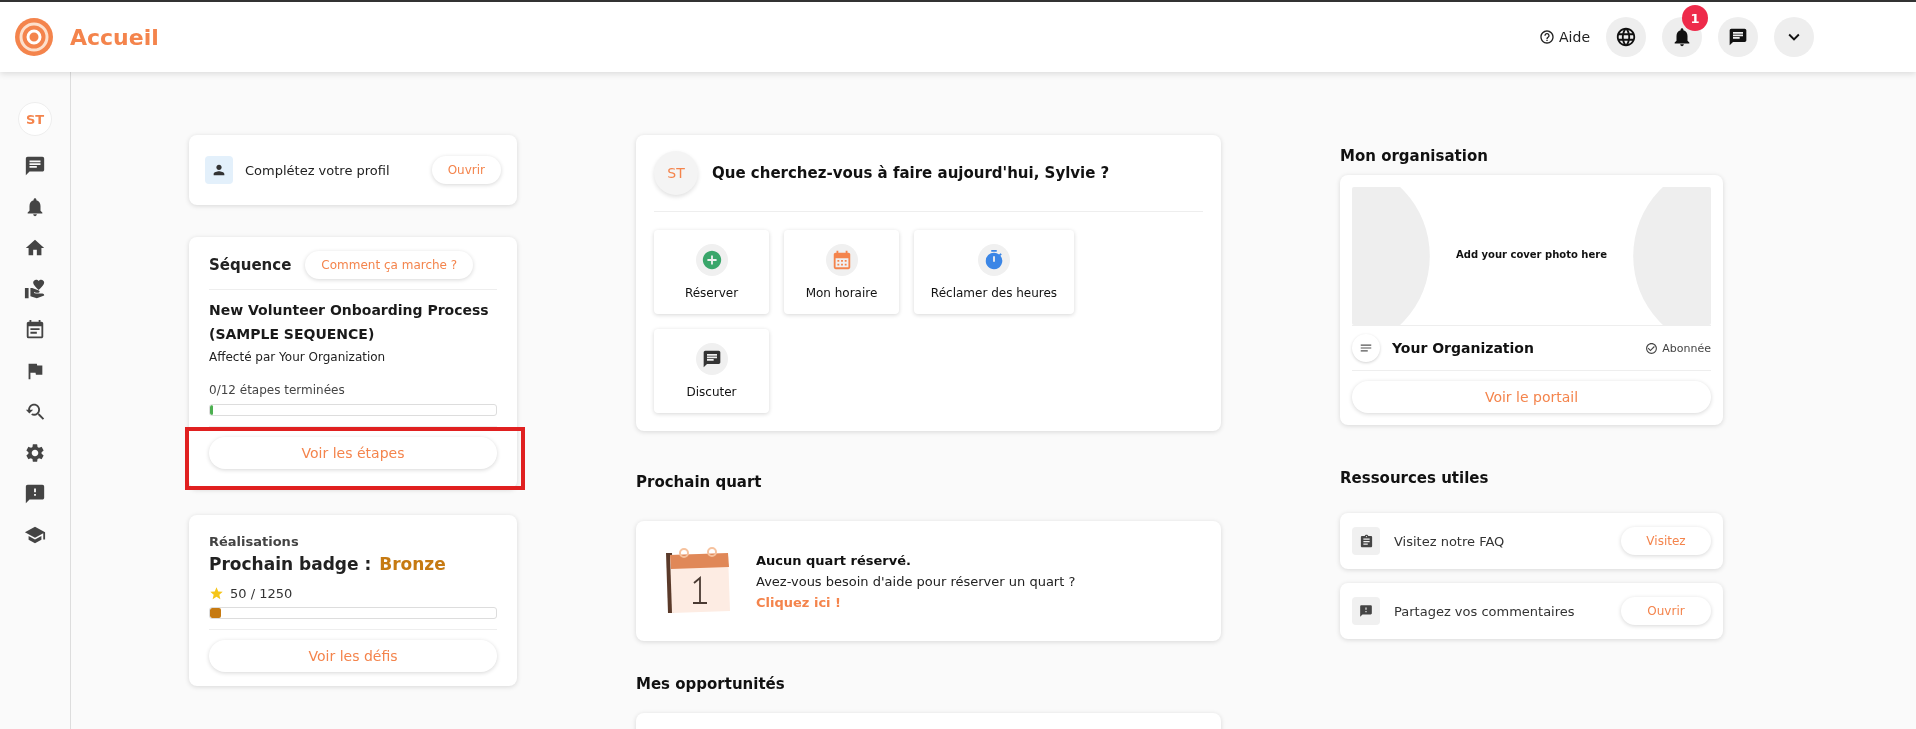 Image resolution: width=1916 pixels, height=729 pixels. Describe the element at coordinates (711, 684) in the screenshot. I see `section-heading: Mes opportunités` at that location.